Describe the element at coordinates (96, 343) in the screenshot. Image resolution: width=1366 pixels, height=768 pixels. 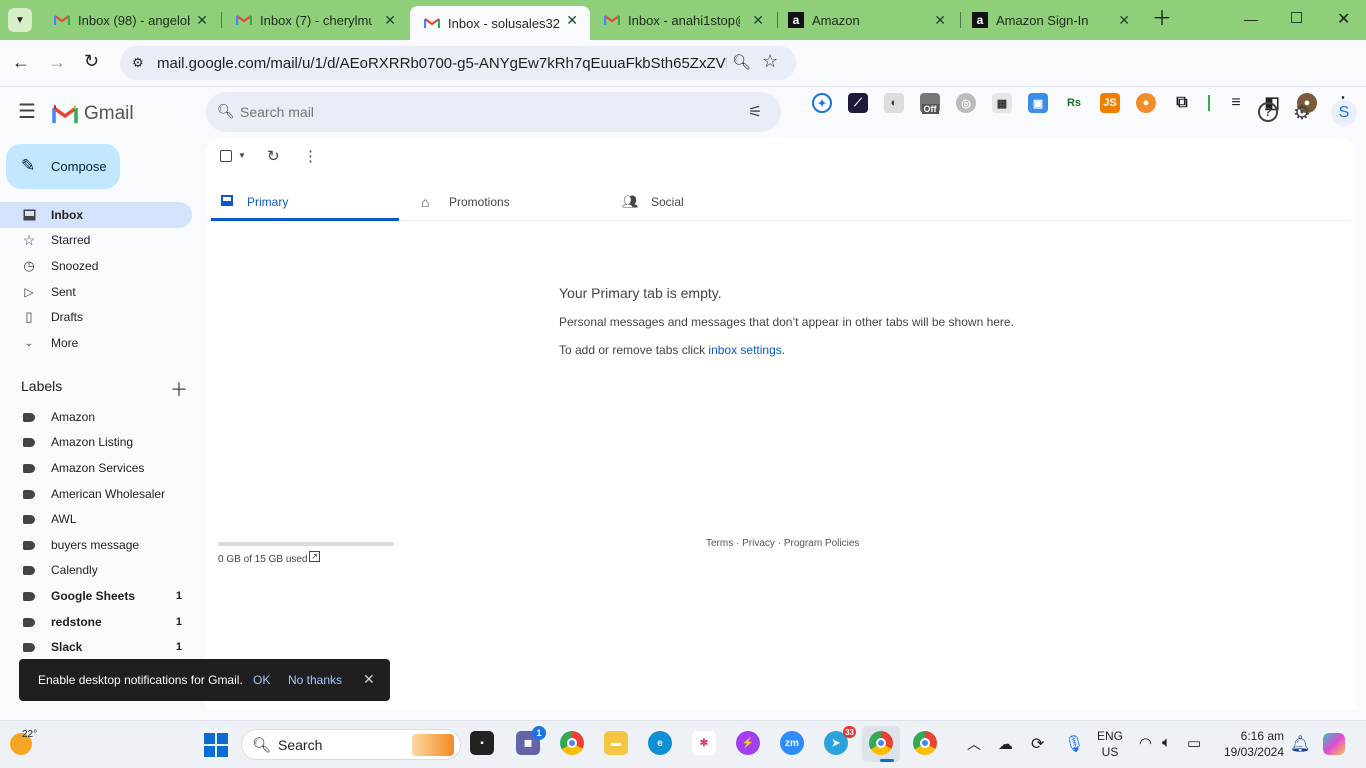
I see `nav-item-more: ⌄ More` at that location.